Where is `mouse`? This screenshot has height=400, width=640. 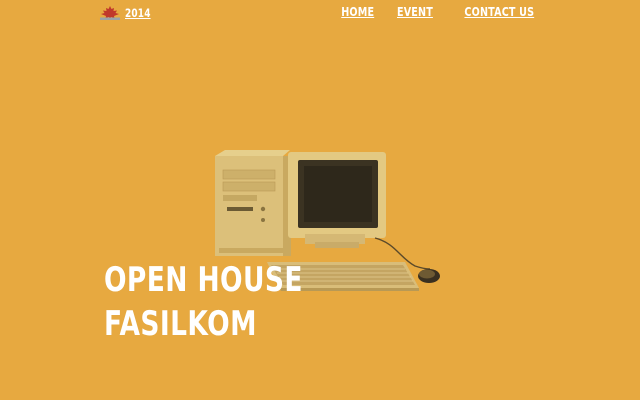
mouse is located at coordinates (429, 276).